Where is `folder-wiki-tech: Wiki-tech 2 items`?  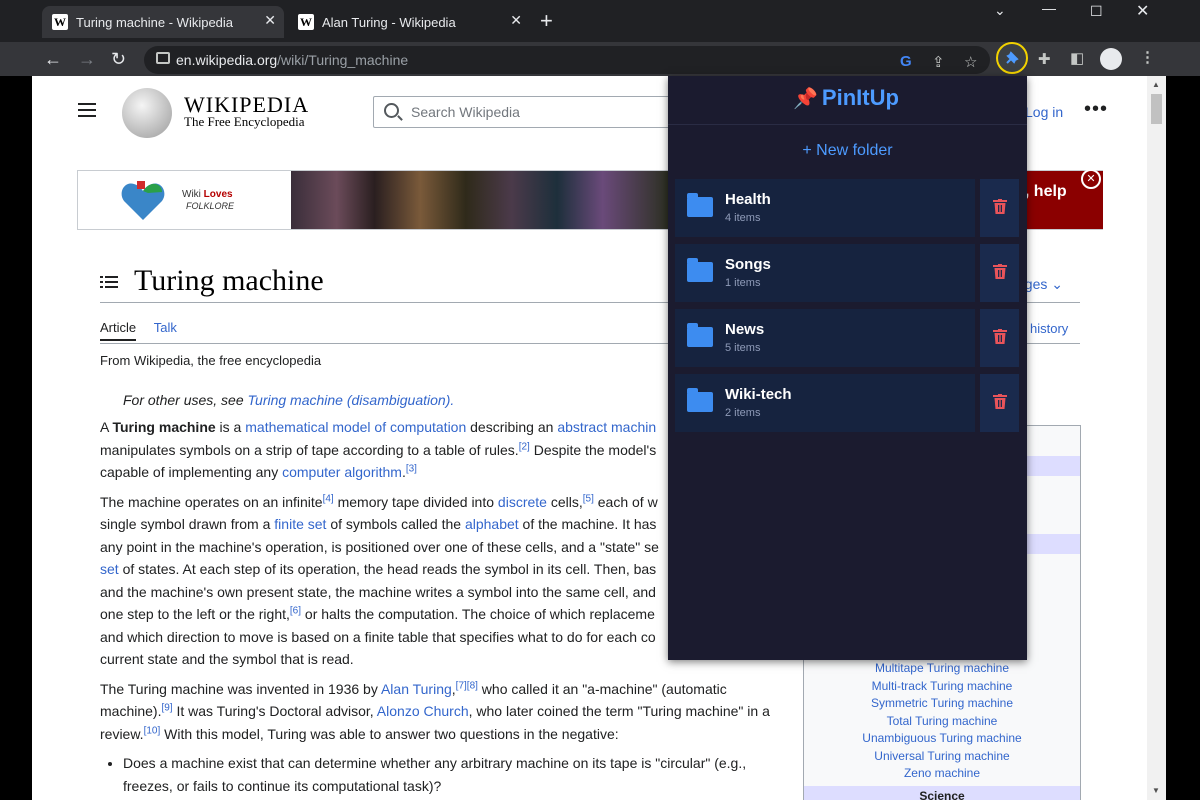 folder-wiki-tech: Wiki-tech 2 items is located at coordinates (847, 403).